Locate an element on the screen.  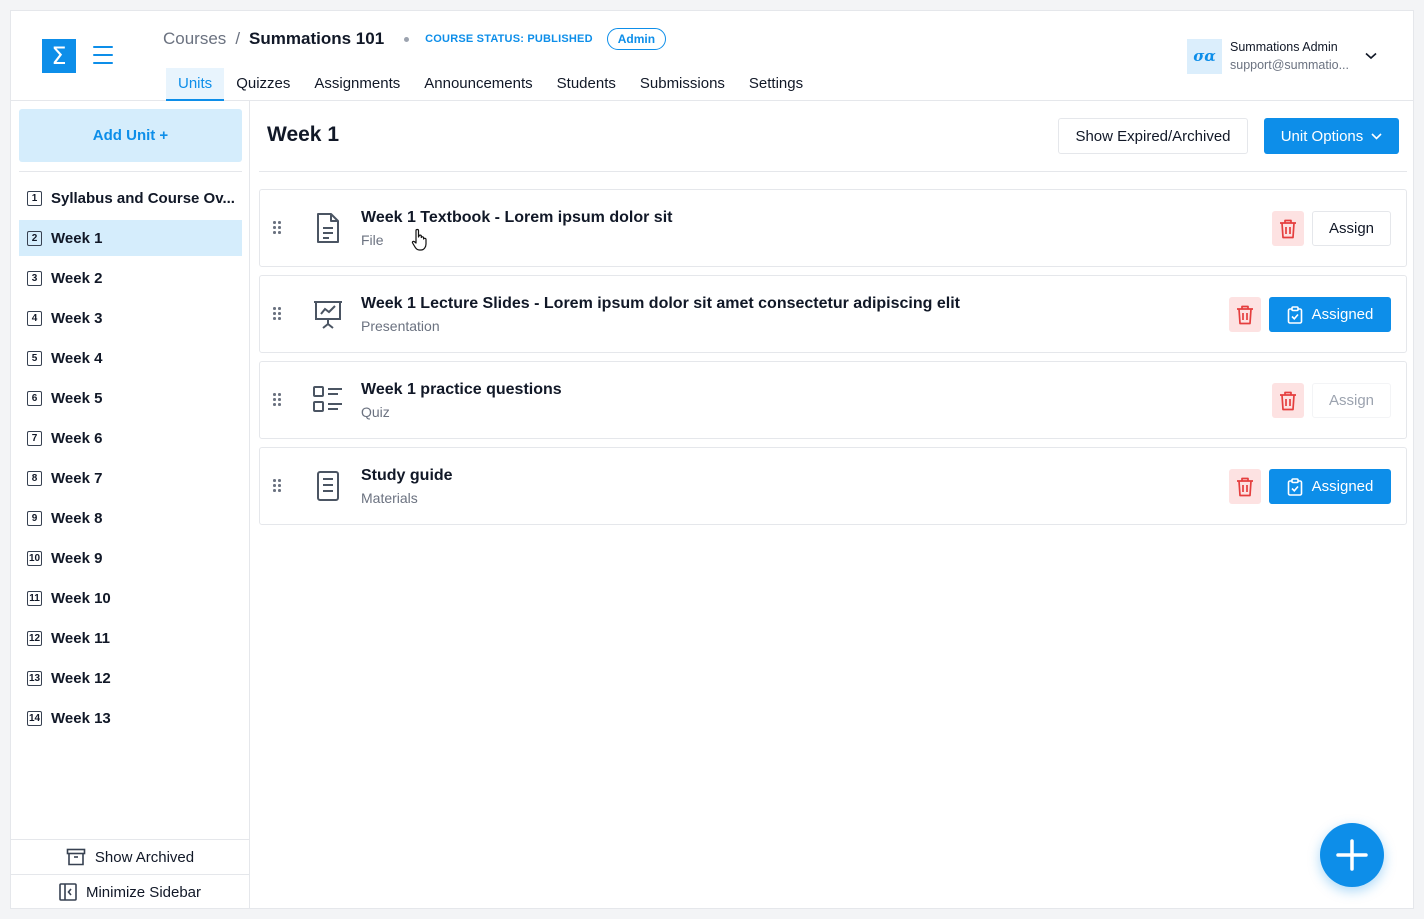
minimize-sidebar-label: Minimize Sidebar is located at coordinates (143, 892).